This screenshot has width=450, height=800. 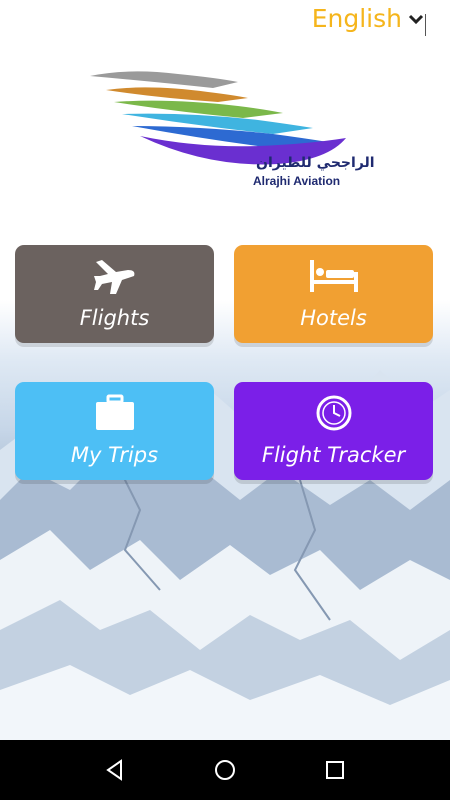 I want to click on divider, so click(x=425, y=25).